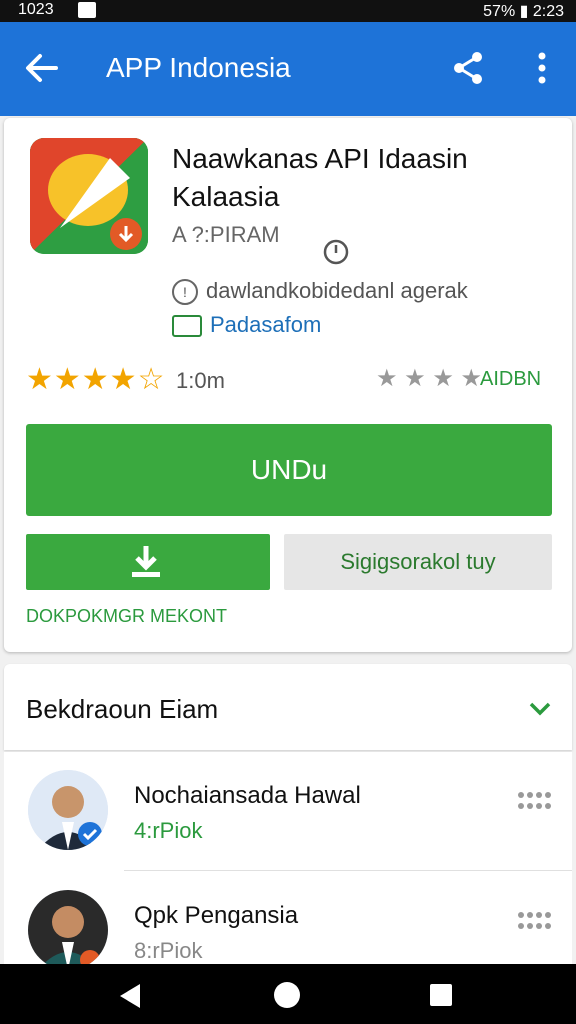 The width and height of the screenshot is (576, 1024). Describe the element at coordinates (247, 795) in the screenshot. I see `list-item-name: Nochaiansada Hawal` at that location.